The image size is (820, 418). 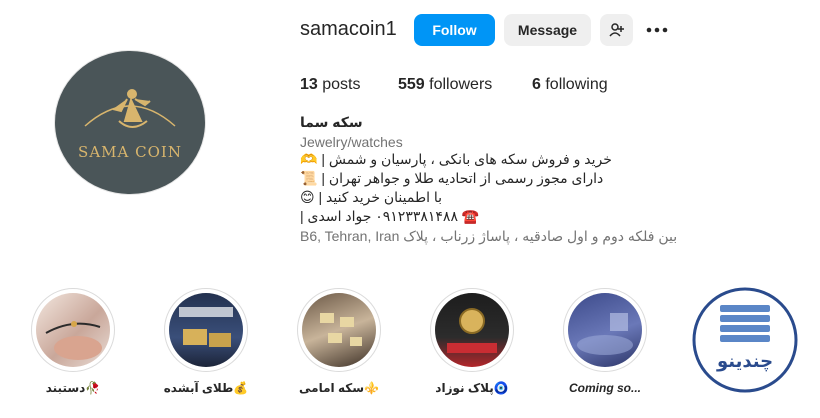 I want to click on add-user-icon, so click(x=616, y=30).